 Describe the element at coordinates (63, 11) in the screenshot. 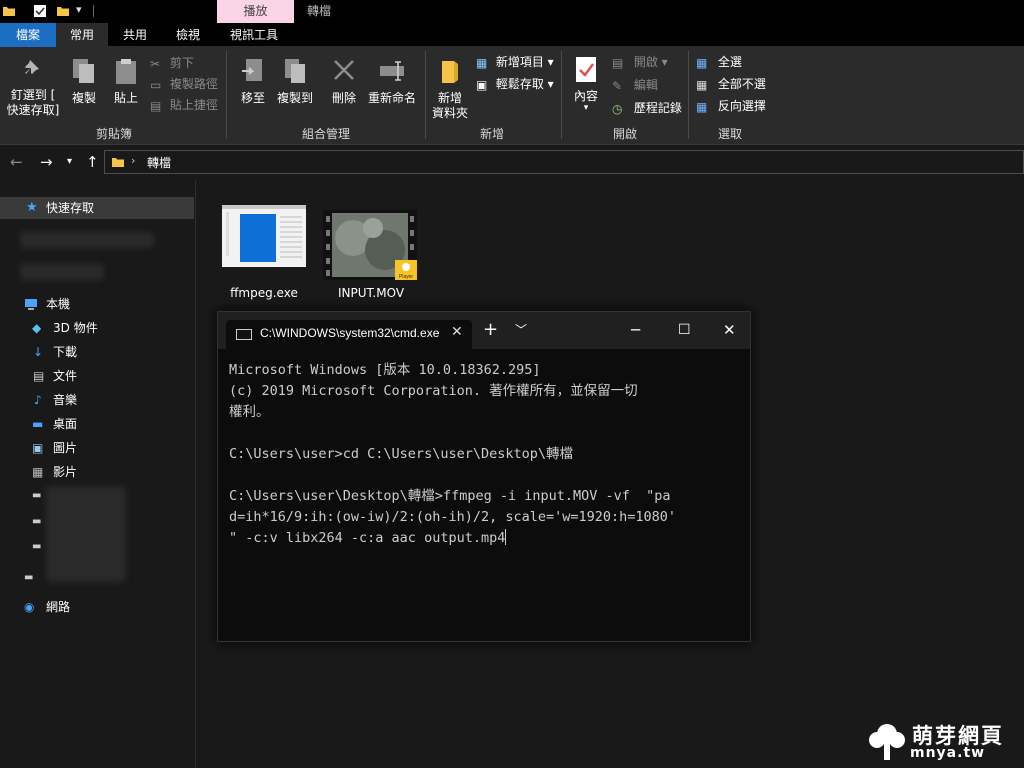

I see `new-folder-icon` at that location.